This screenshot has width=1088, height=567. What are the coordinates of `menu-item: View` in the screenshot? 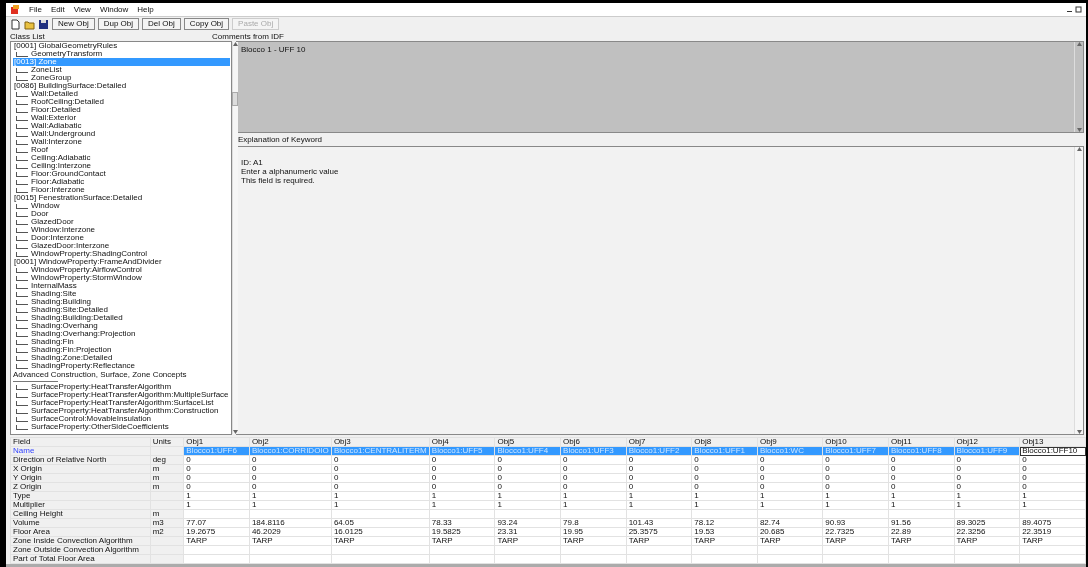 It's located at (82, 9).